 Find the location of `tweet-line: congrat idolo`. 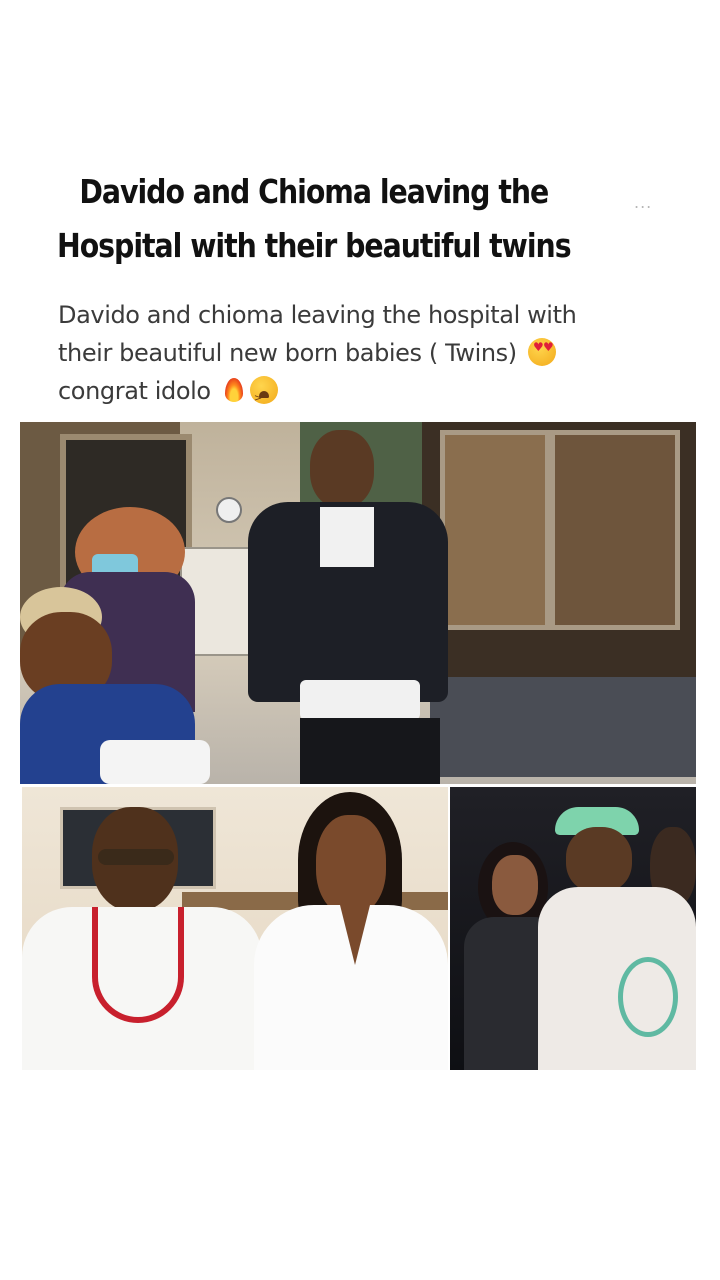

tweet-line: congrat idolo is located at coordinates (358, 414).